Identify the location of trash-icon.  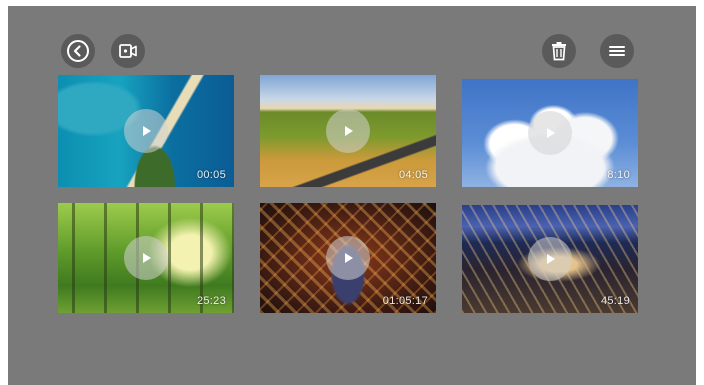
(559, 51).